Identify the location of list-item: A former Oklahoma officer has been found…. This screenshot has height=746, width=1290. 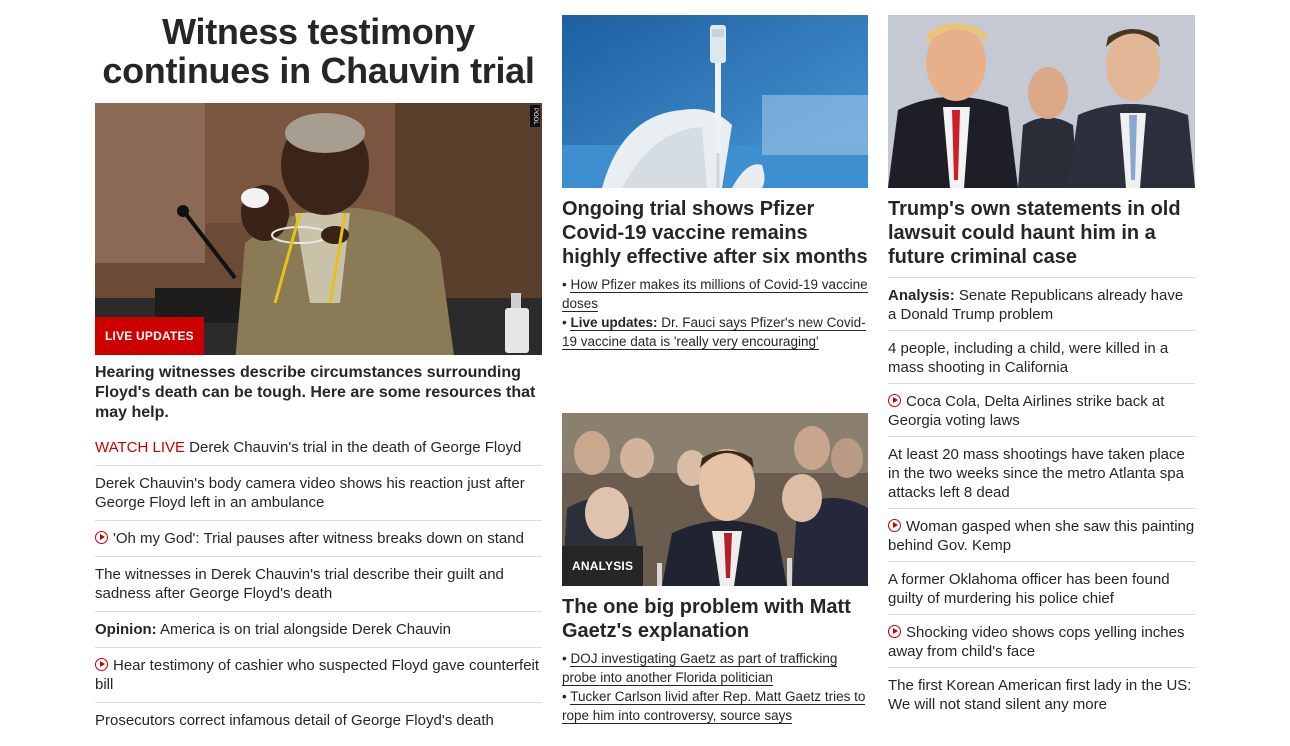
(1041, 587).